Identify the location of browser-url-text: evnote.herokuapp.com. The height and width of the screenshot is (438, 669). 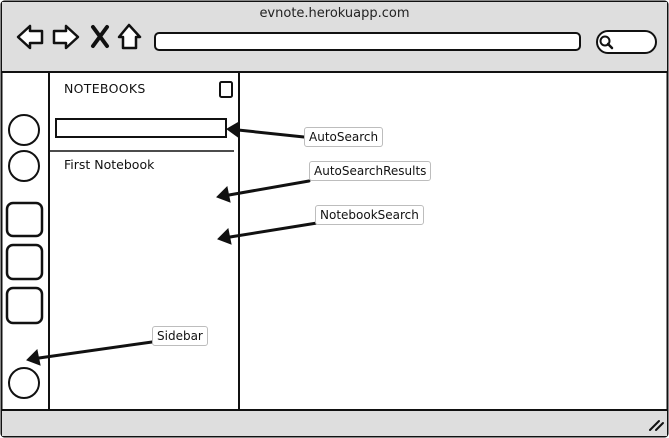
(334, 13).